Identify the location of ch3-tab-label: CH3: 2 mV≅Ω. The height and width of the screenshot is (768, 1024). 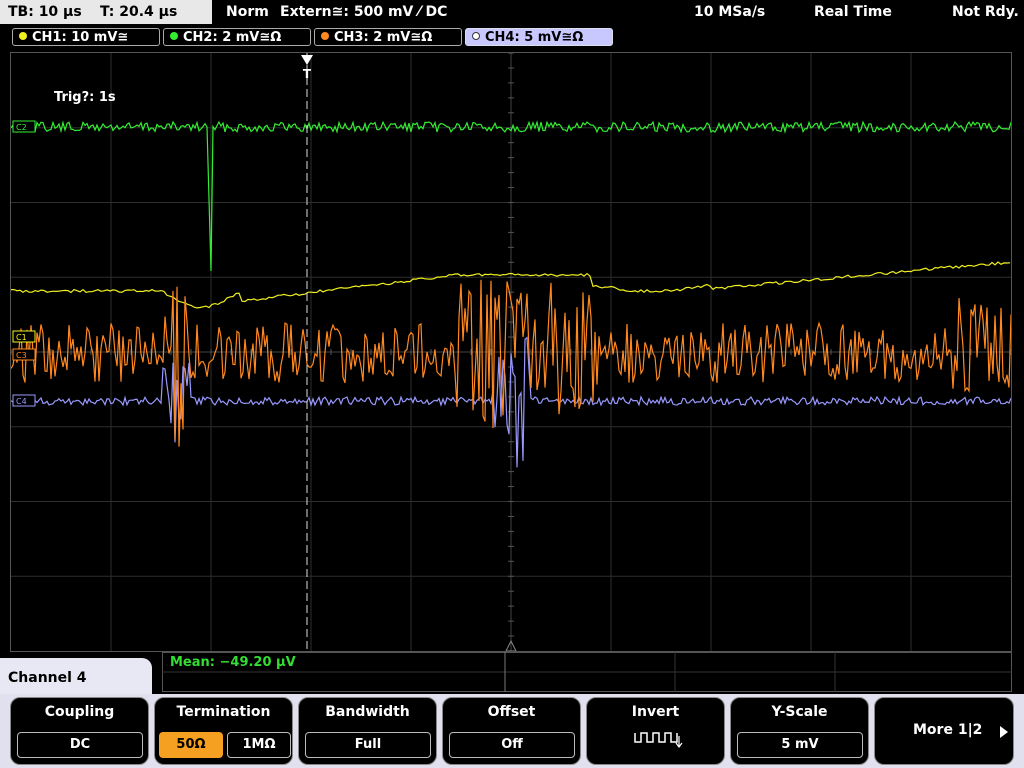
(383, 37).